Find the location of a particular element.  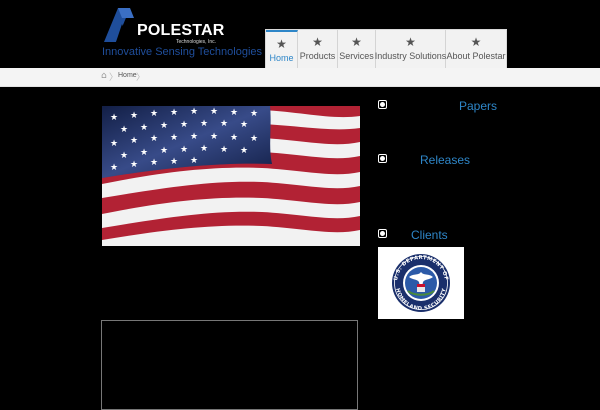

breadcrumb: ⌂ 〉 Home 〉 is located at coordinates (300, 77).